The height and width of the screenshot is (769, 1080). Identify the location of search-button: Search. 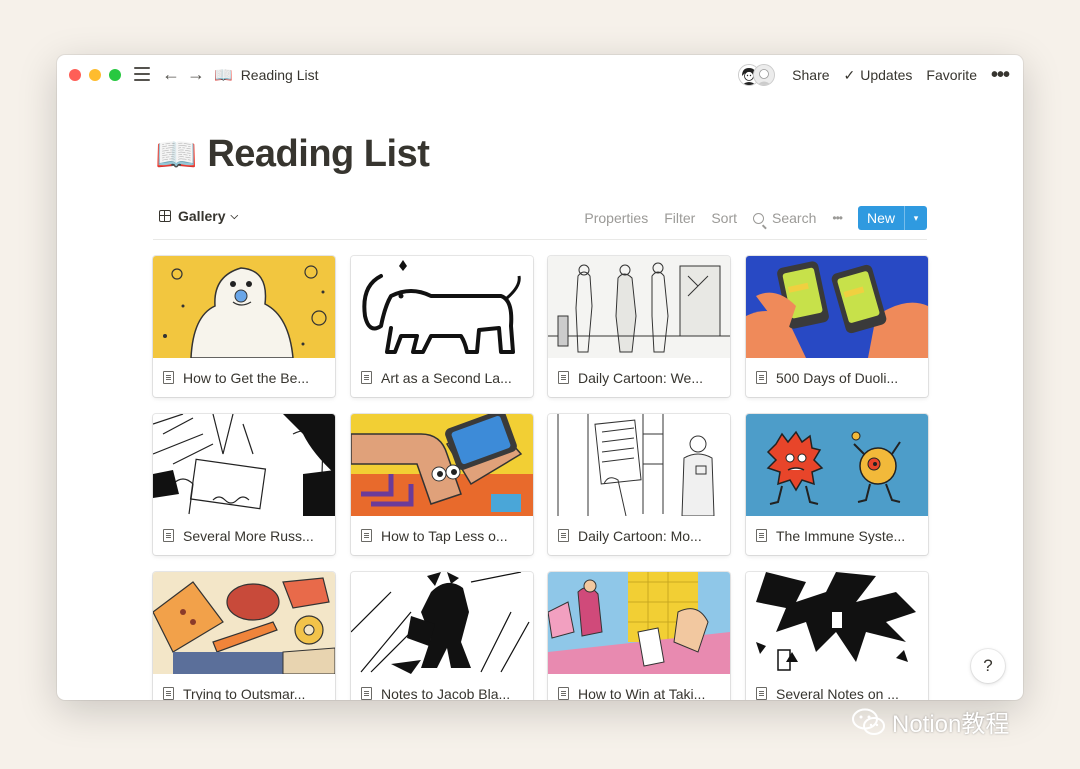
(784, 218).